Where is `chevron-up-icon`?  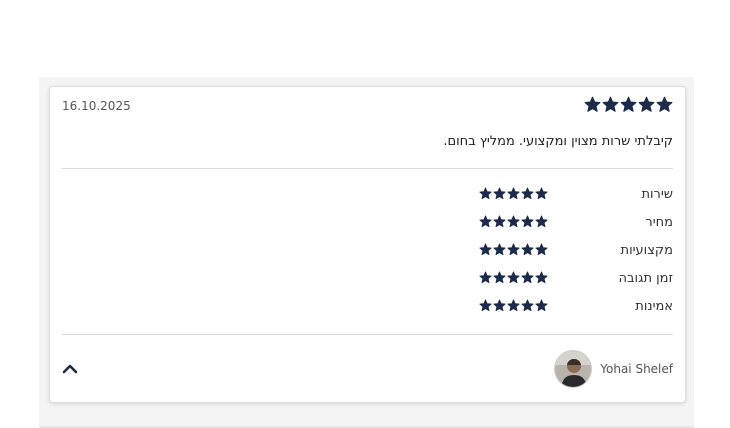 chevron-up-icon is located at coordinates (70, 369).